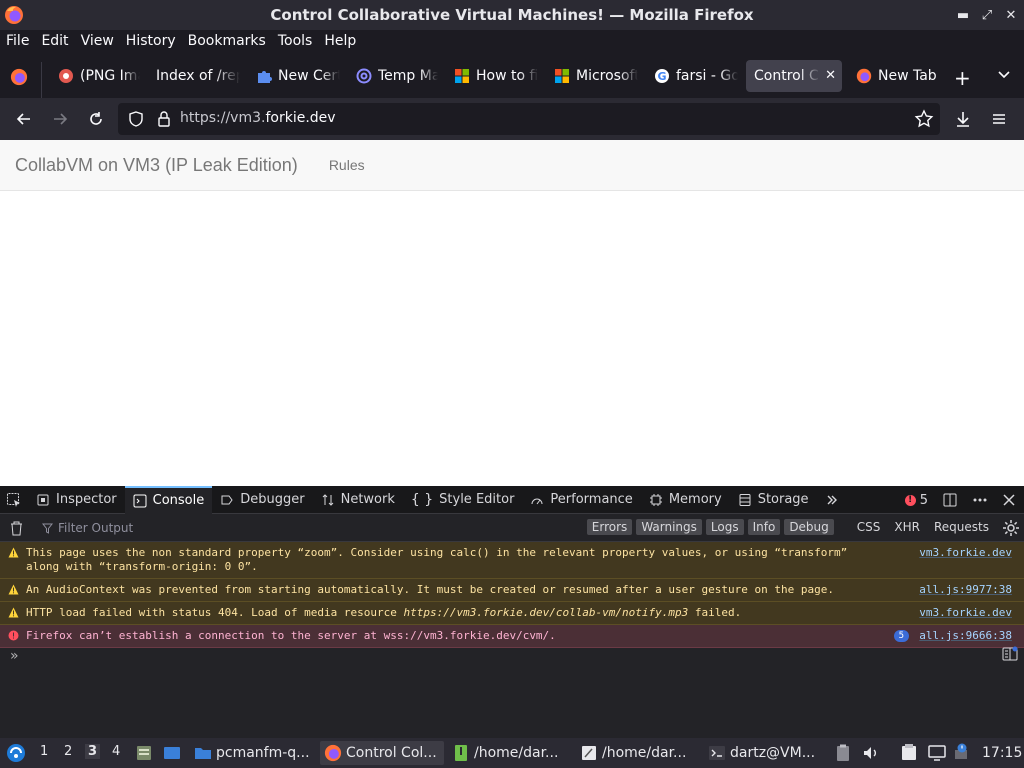 The image size is (1024, 768). I want to click on tab-new-tab: New Tab, so click(896, 76).